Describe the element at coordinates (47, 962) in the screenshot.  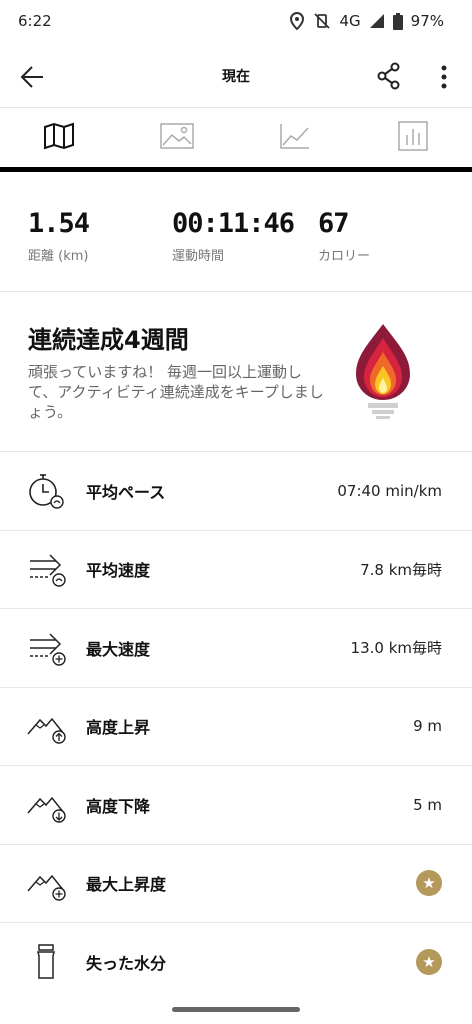
I see `water-bottle-icon` at that location.